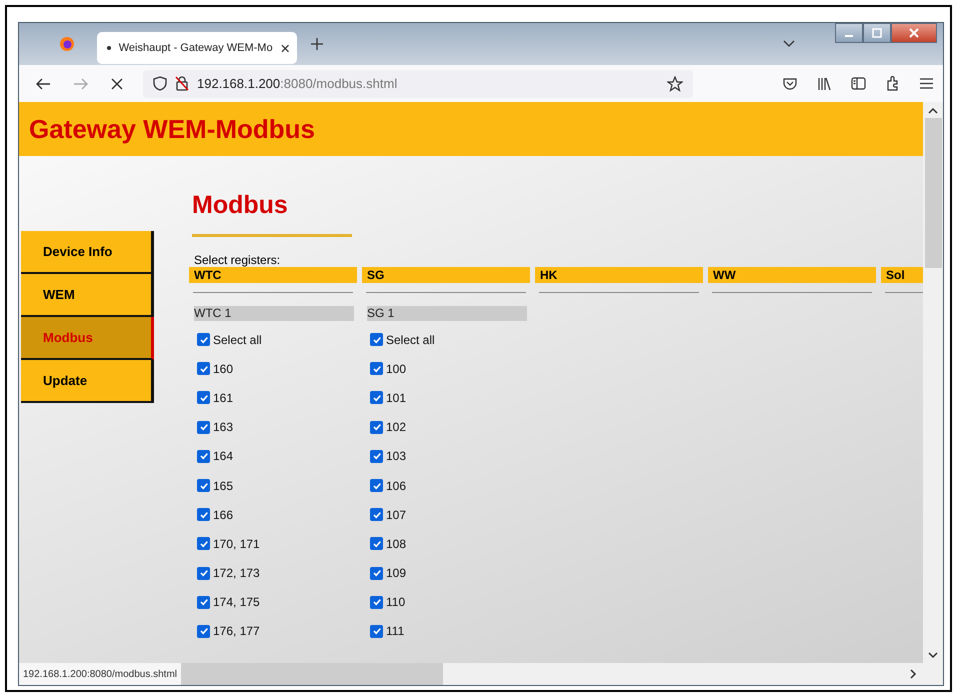 This screenshot has width=957, height=697. What do you see at coordinates (396, 515) in the screenshot?
I see `checkbox-label: 107` at bounding box center [396, 515].